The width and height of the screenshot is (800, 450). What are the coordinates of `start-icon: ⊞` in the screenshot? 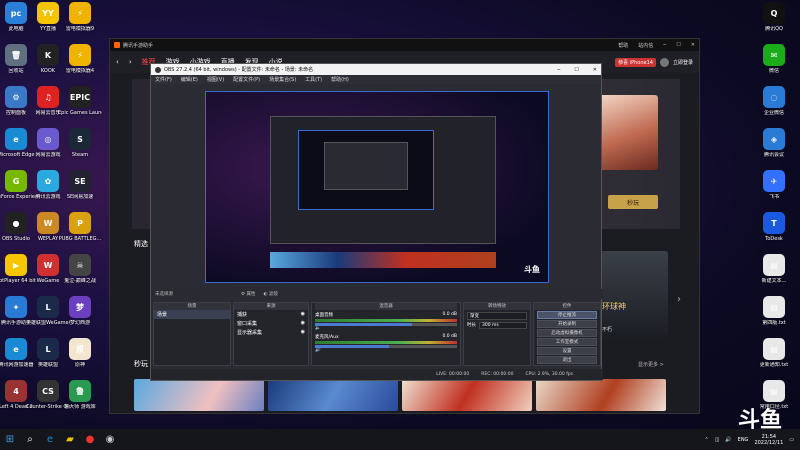 It's located at (10, 440).